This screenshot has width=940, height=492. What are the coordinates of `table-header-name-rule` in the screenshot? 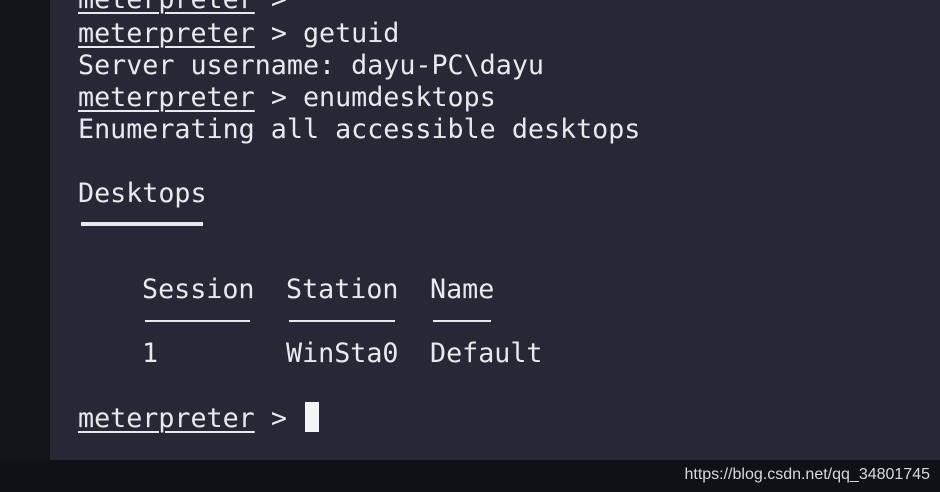 It's located at (462, 321).